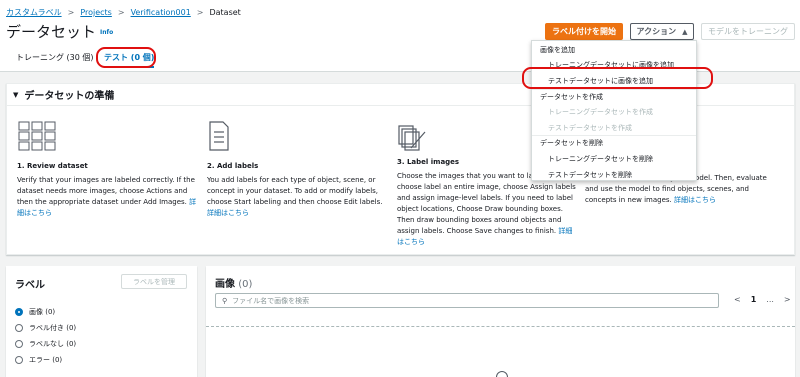 This screenshot has width=800, height=377. I want to click on filter-labeled: ラベル付き (0), so click(45, 328).